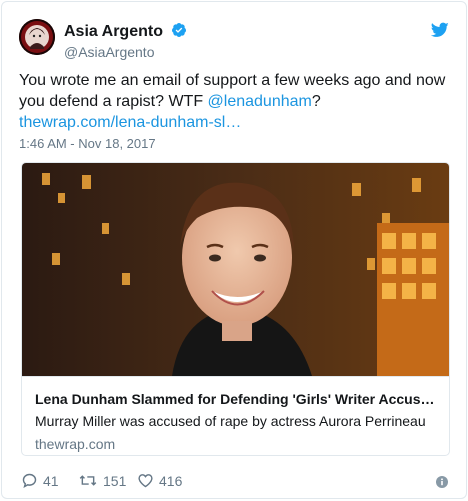 The width and height of the screenshot is (468, 501). I want to click on avatar-image, so click(37, 37).